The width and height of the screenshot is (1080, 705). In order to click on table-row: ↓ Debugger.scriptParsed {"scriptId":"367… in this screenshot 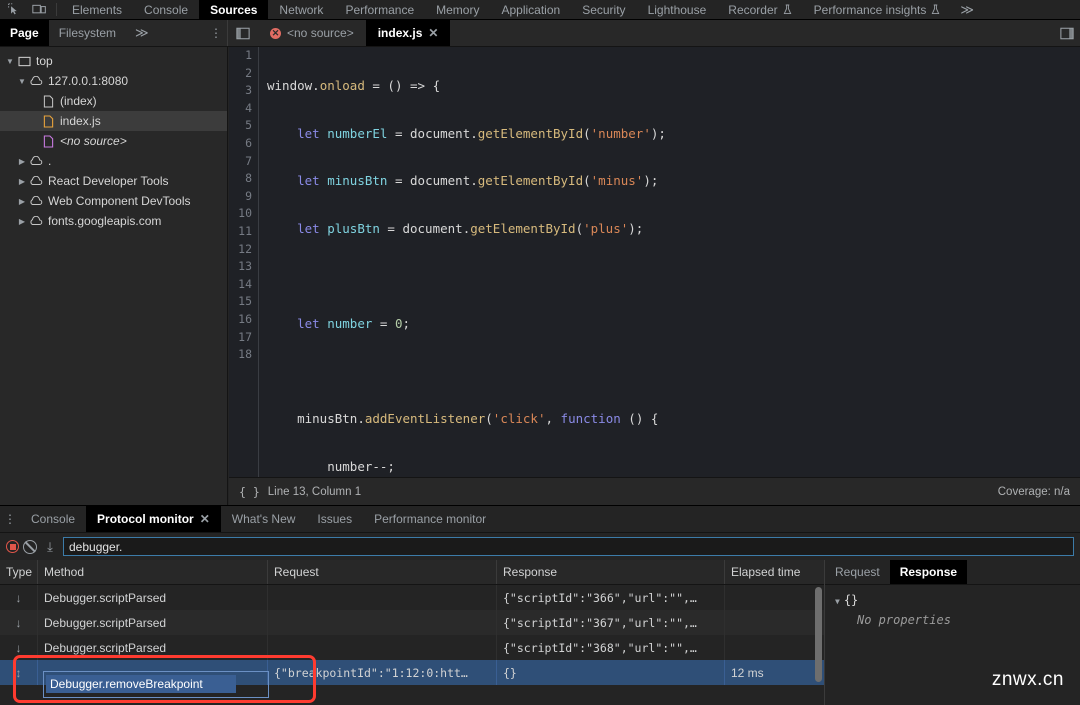, I will do `click(412, 622)`.